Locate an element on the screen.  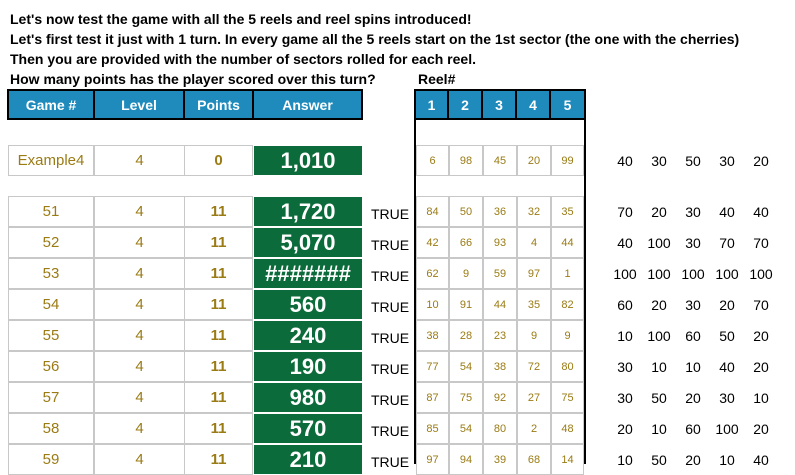
score-cell-3: 60 is located at coordinates (693, 429).